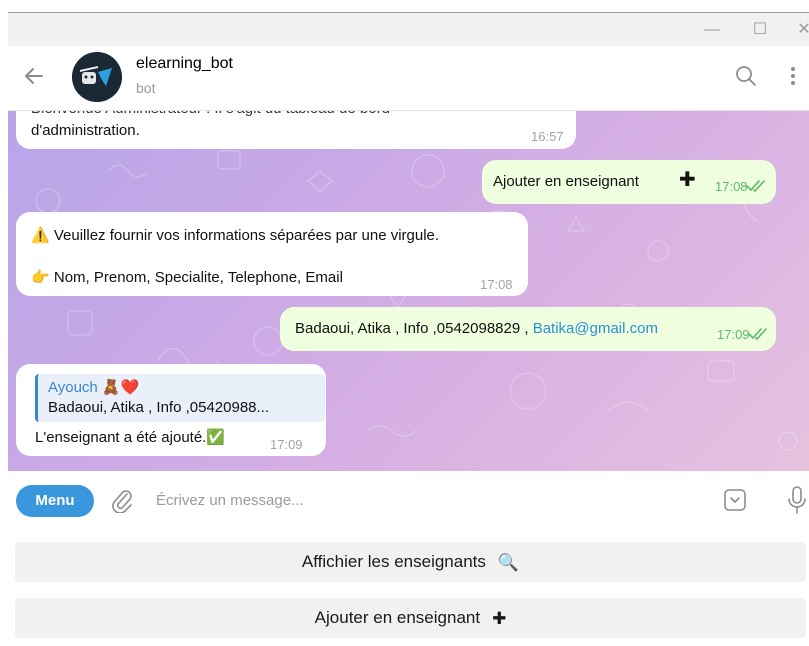  What do you see at coordinates (408, 78) in the screenshot?
I see `chat-header: elearning_bot bot` at bounding box center [408, 78].